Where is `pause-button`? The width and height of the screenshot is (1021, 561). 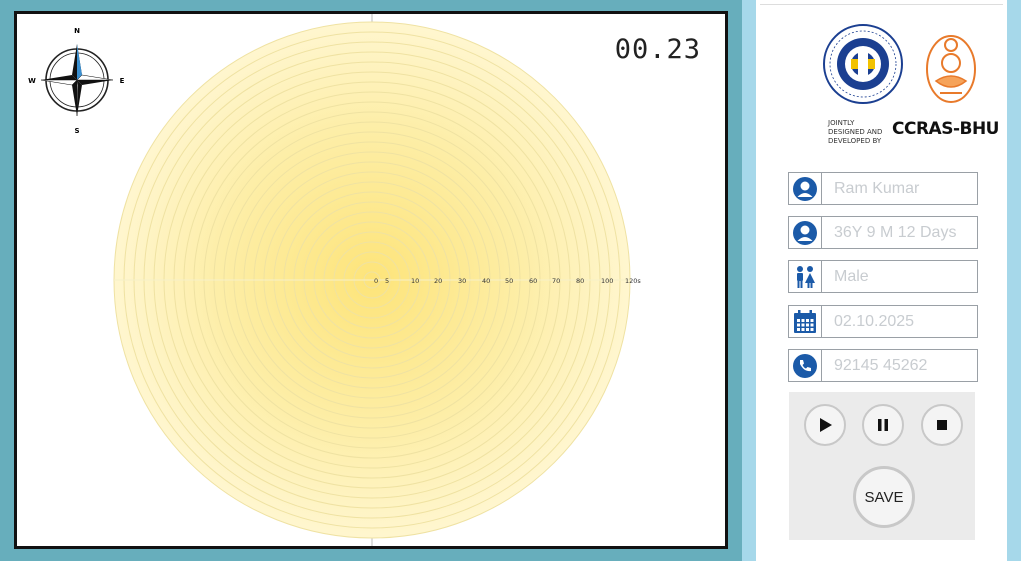 pause-button is located at coordinates (883, 425).